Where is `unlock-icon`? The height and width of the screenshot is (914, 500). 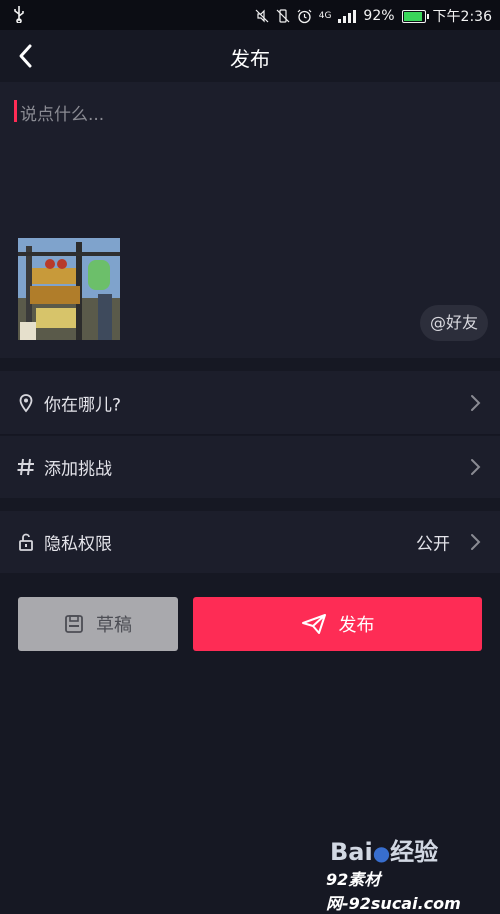 unlock-icon is located at coordinates (26, 542).